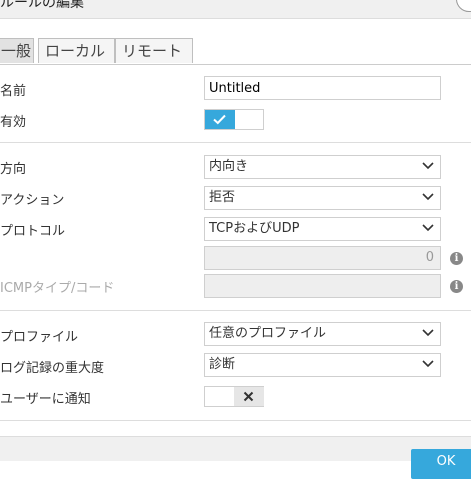 This screenshot has width=471, height=479. I want to click on direction-label: 方向, so click(13, 169).